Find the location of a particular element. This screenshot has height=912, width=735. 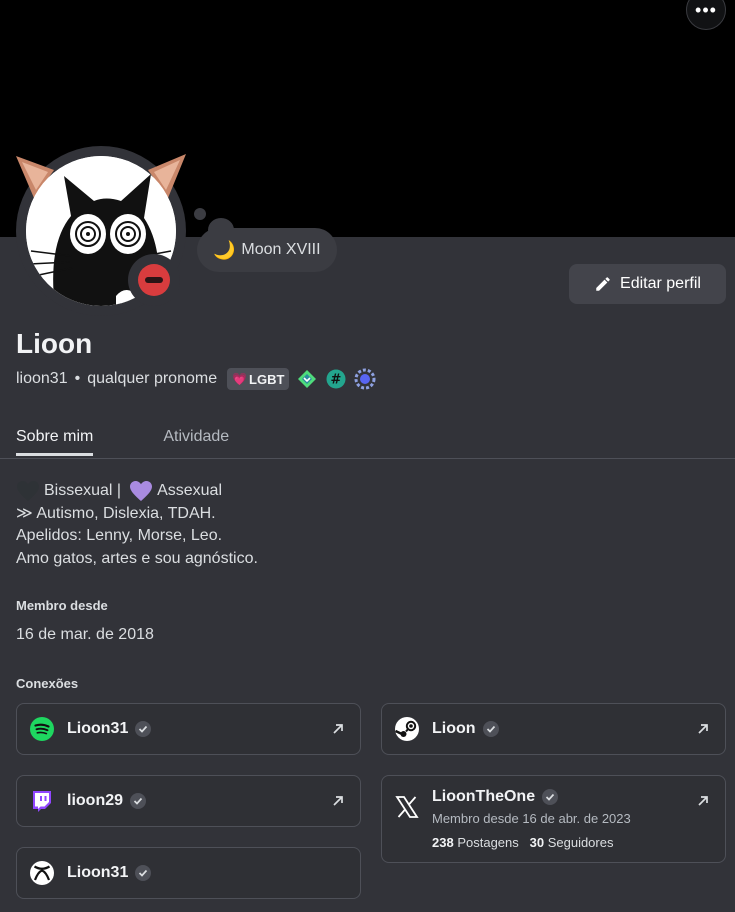

bio-line: Apelidos: Lenny, Morse, Leo. is located at coordinates (119, 535).